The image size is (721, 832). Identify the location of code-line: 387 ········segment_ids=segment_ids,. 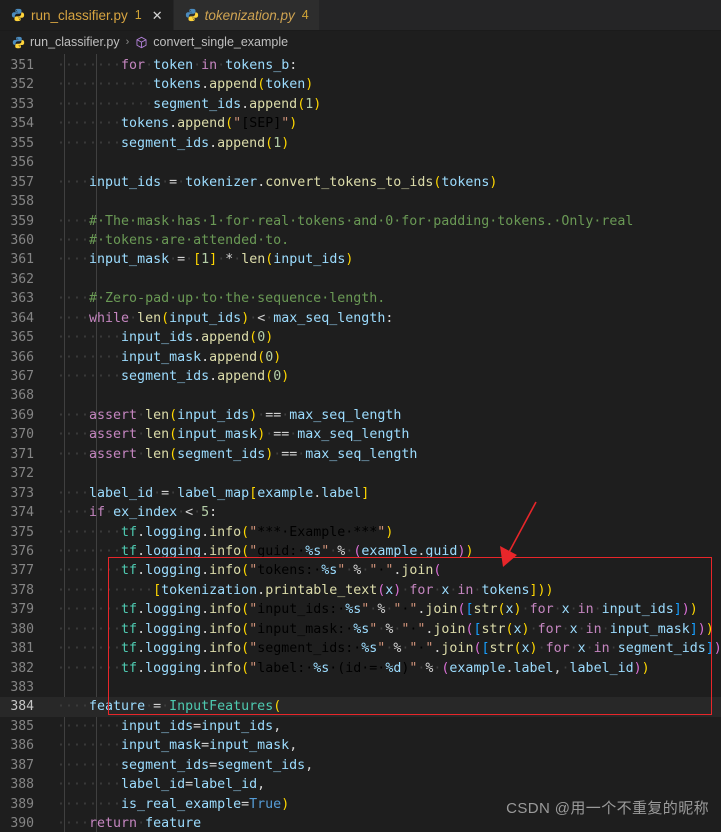
(360, 765).